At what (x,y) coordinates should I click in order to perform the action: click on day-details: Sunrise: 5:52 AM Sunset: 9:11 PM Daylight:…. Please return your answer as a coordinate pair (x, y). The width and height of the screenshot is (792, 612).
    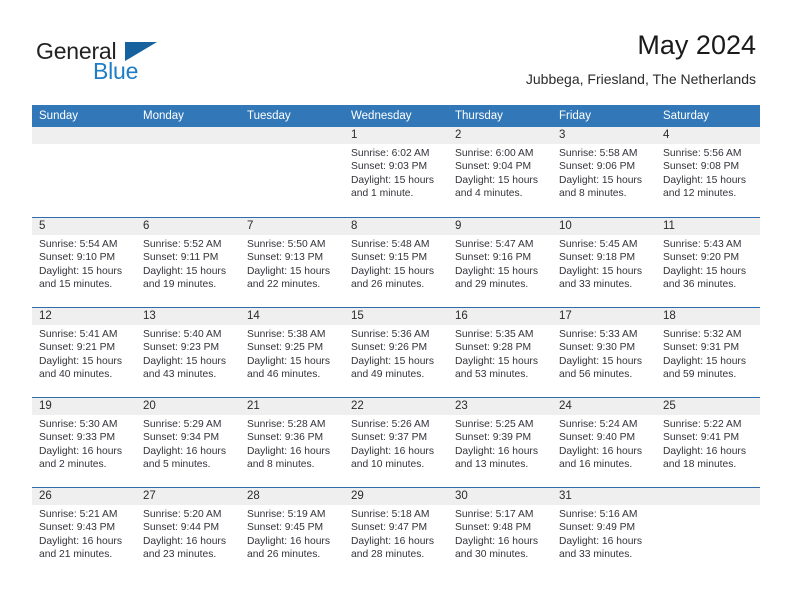
    Looking at the image, I should click on (188, 265).